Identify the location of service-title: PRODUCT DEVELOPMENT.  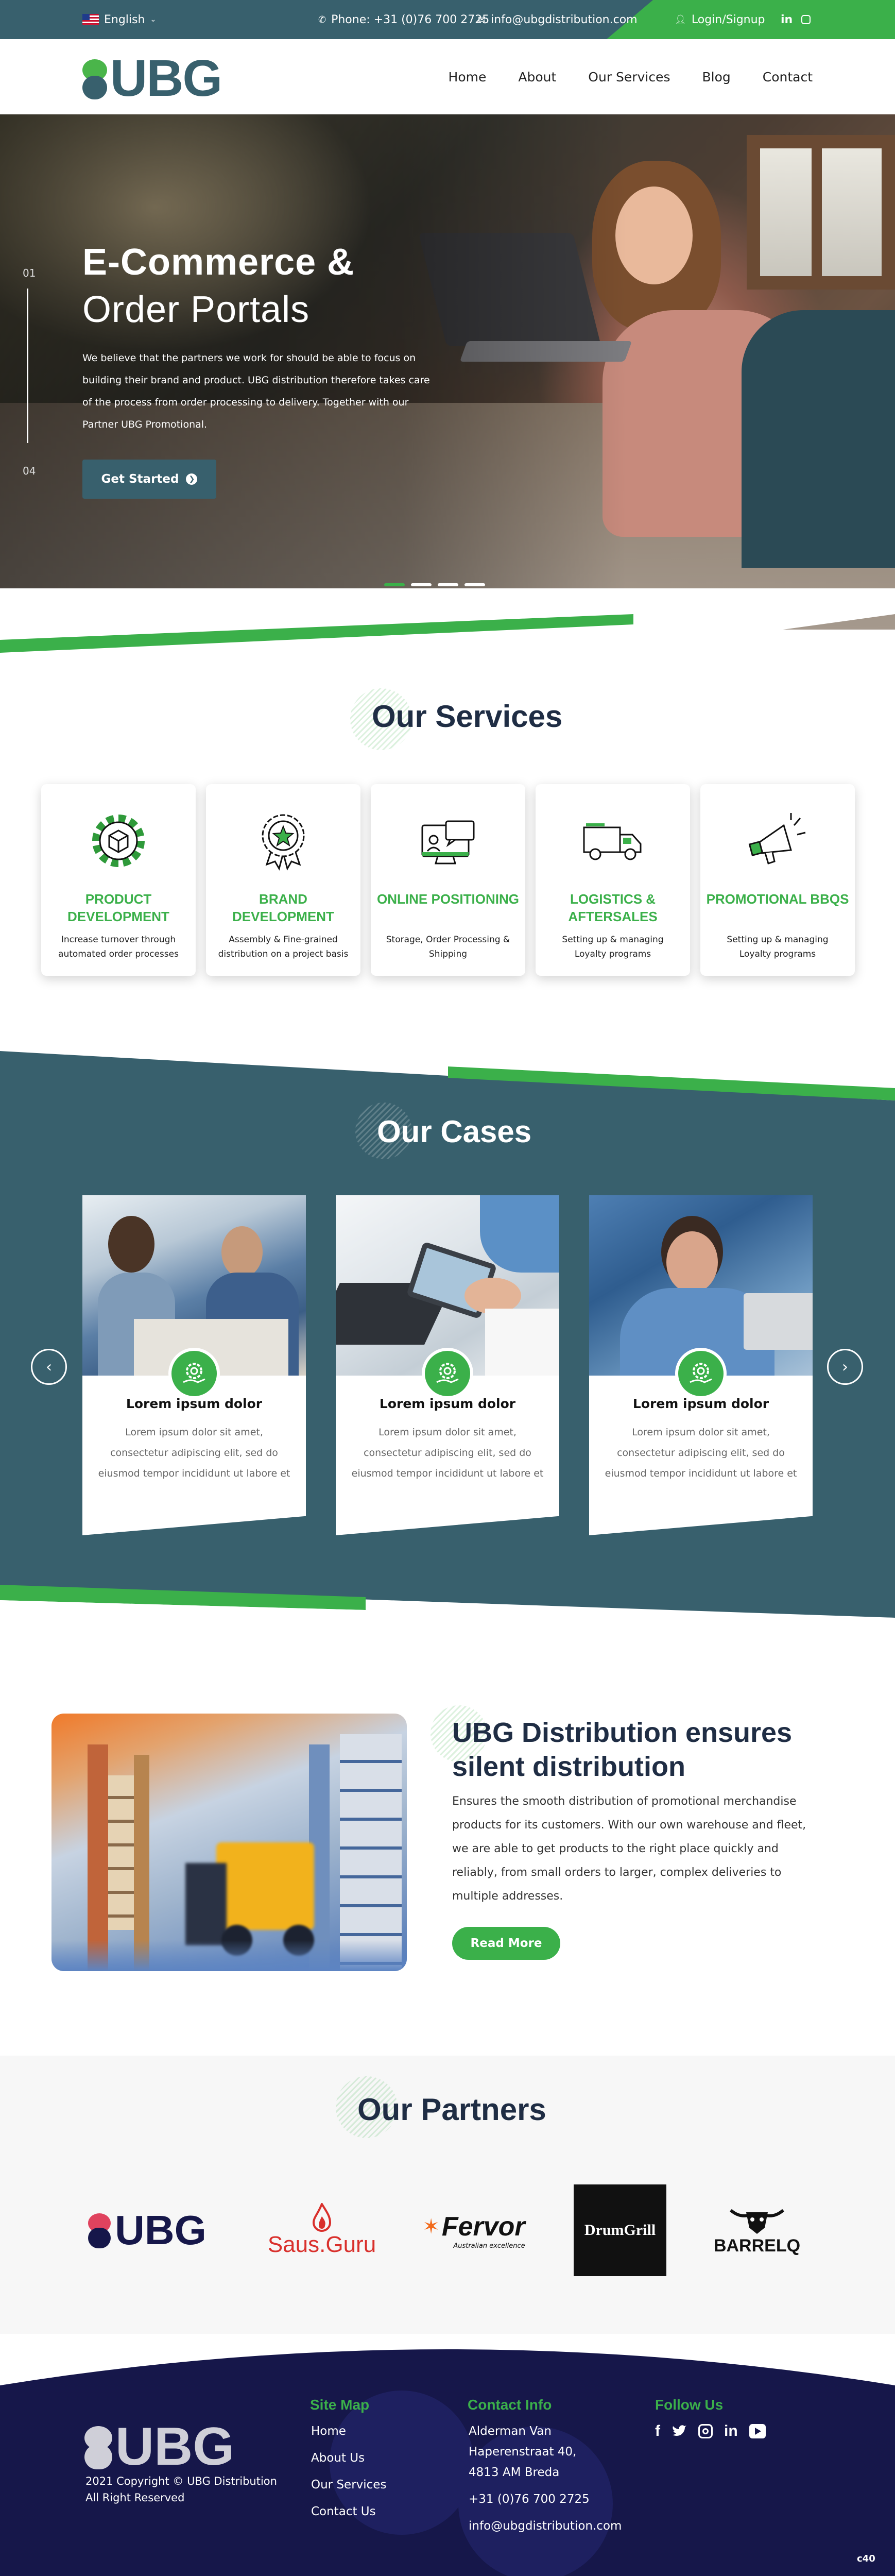
(118, 908).